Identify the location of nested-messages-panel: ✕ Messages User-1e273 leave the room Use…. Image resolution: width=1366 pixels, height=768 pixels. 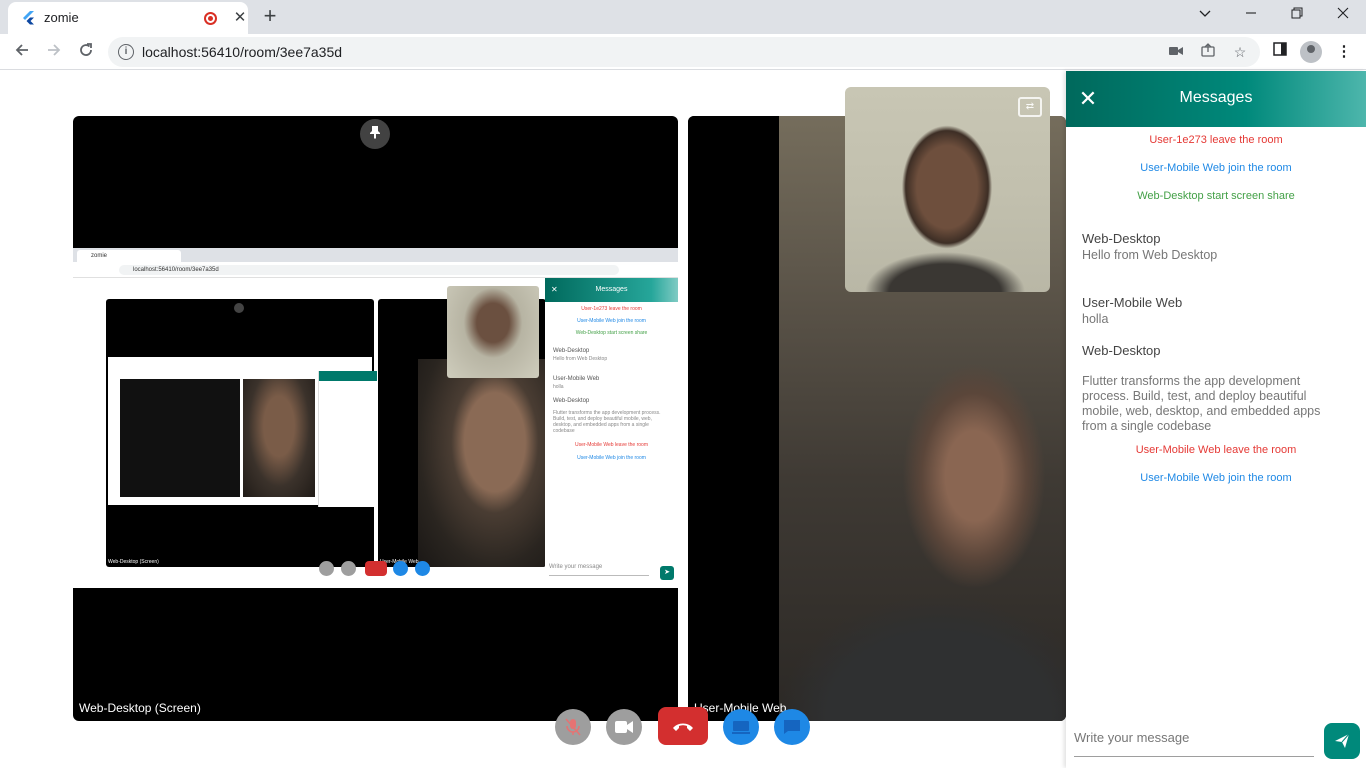
(611, 433).